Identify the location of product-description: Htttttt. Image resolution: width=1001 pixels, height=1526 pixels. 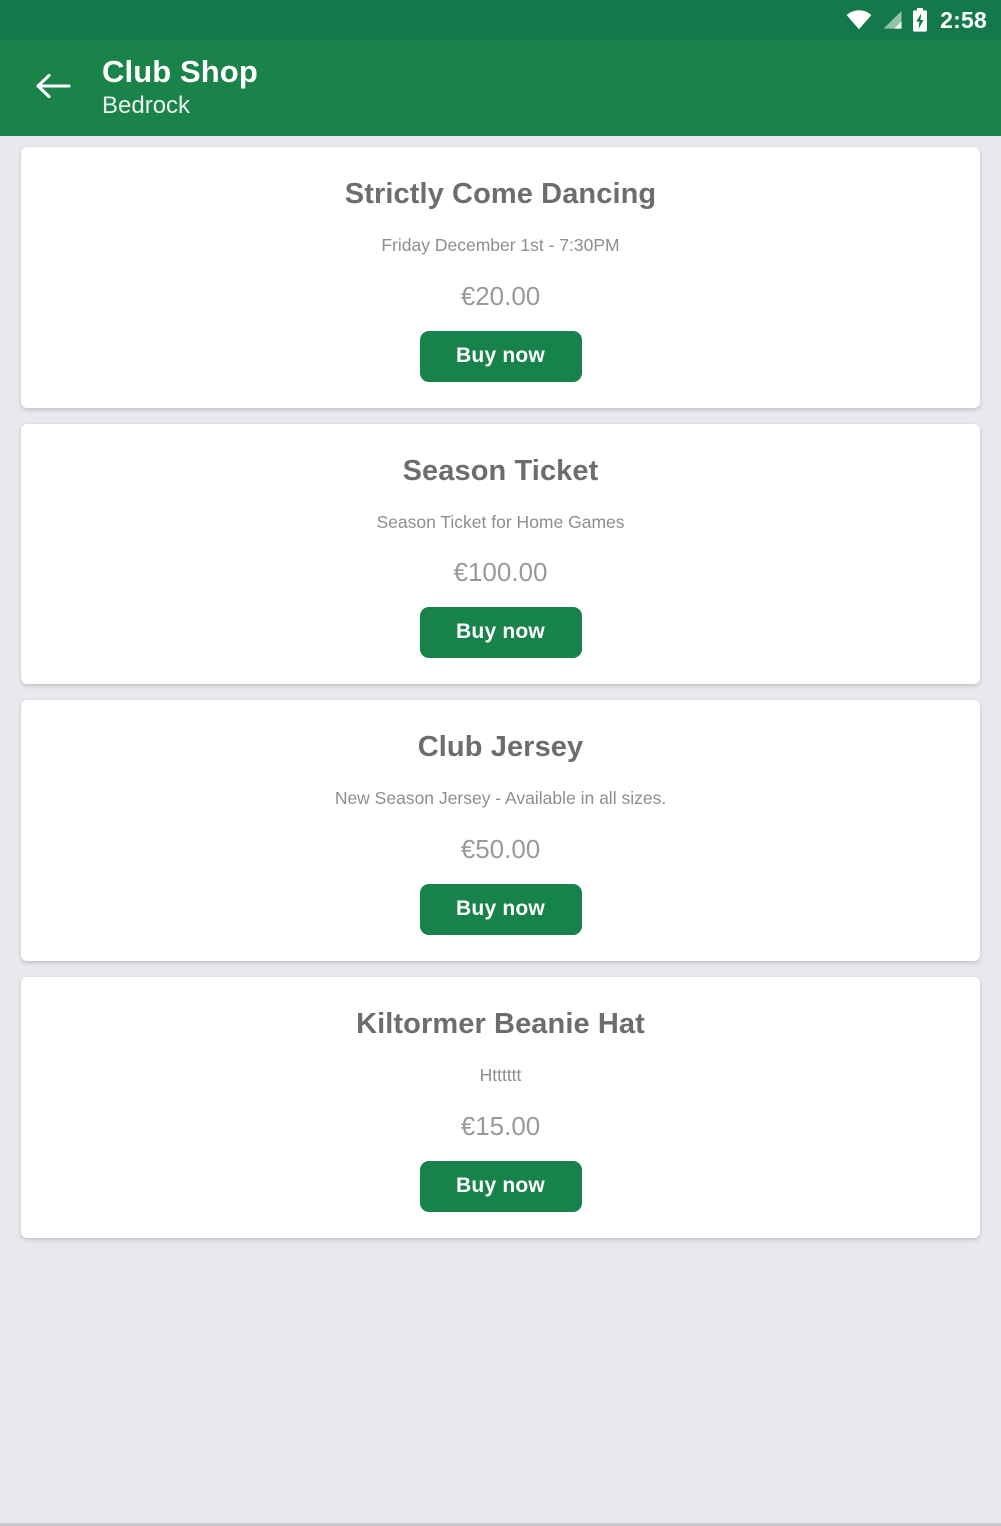
(500, 1075).